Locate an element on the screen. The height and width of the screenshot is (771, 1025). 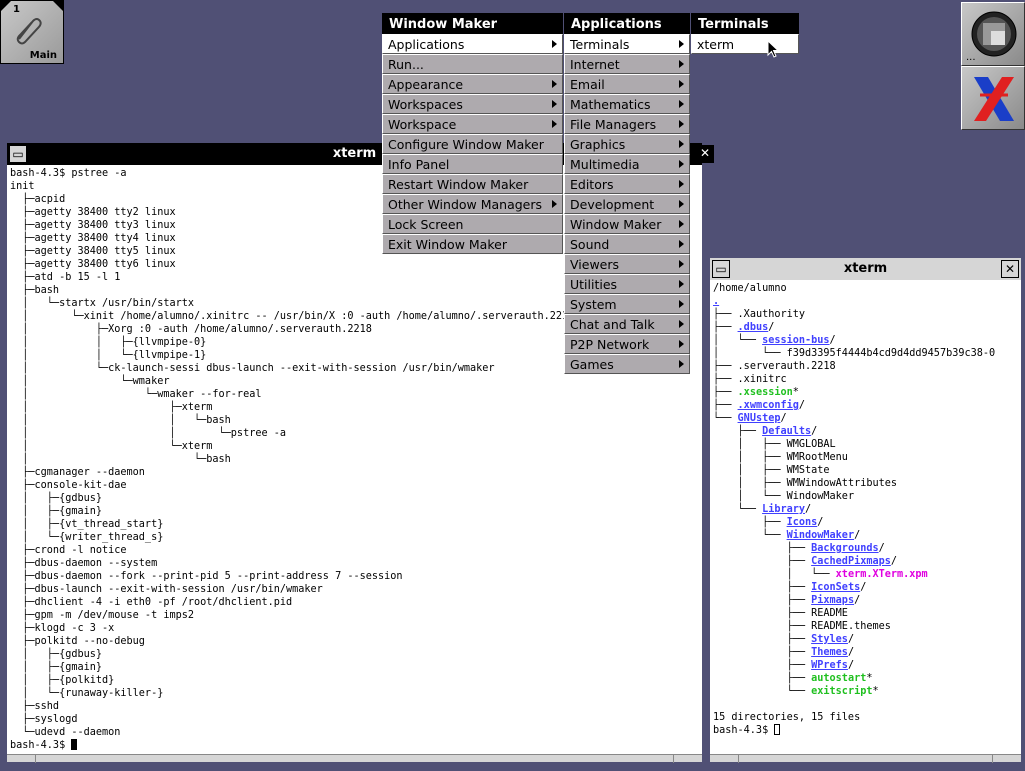
tree-entry-file: .xinitrc is located at coordinates (762, 379).